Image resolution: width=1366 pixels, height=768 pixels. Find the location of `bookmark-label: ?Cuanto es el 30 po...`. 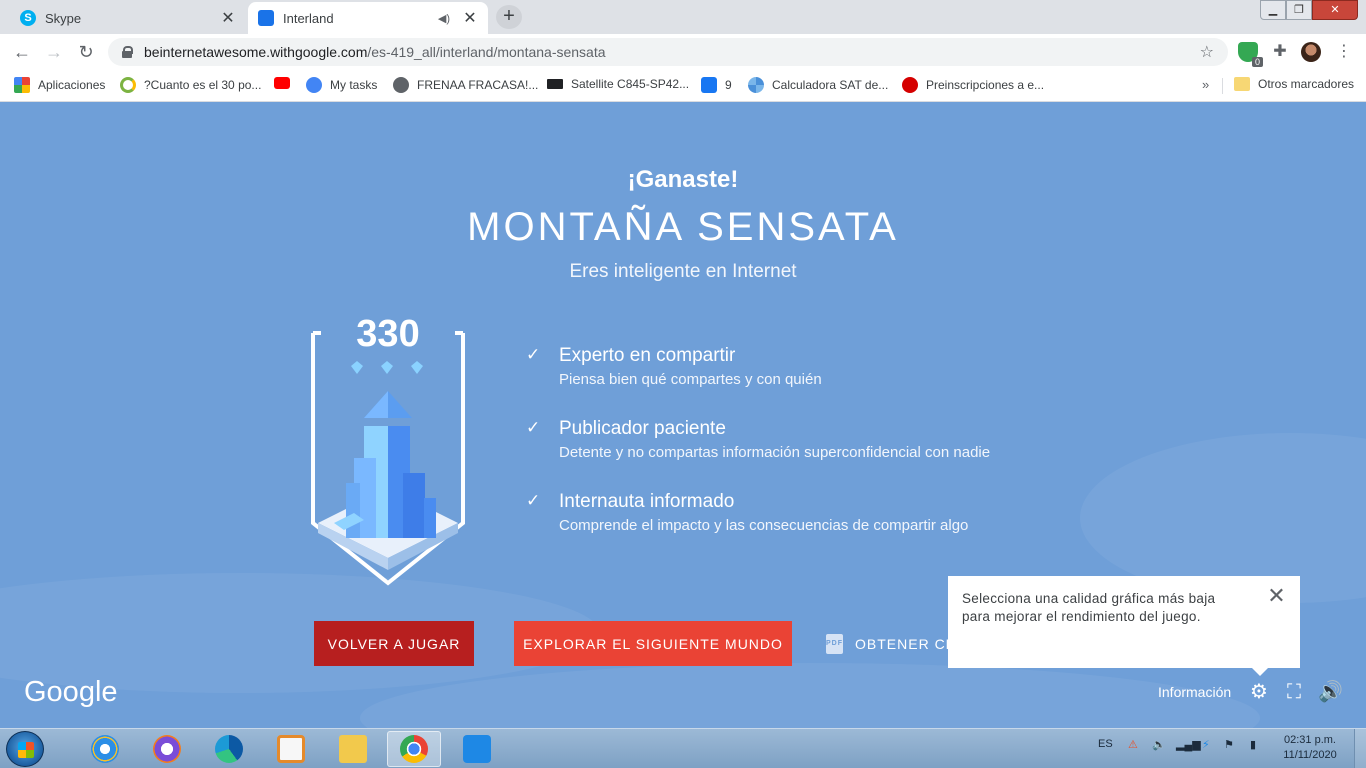

bookmark-label: ?Cuanto es el 30 po... is located at coordinates (203, 85).